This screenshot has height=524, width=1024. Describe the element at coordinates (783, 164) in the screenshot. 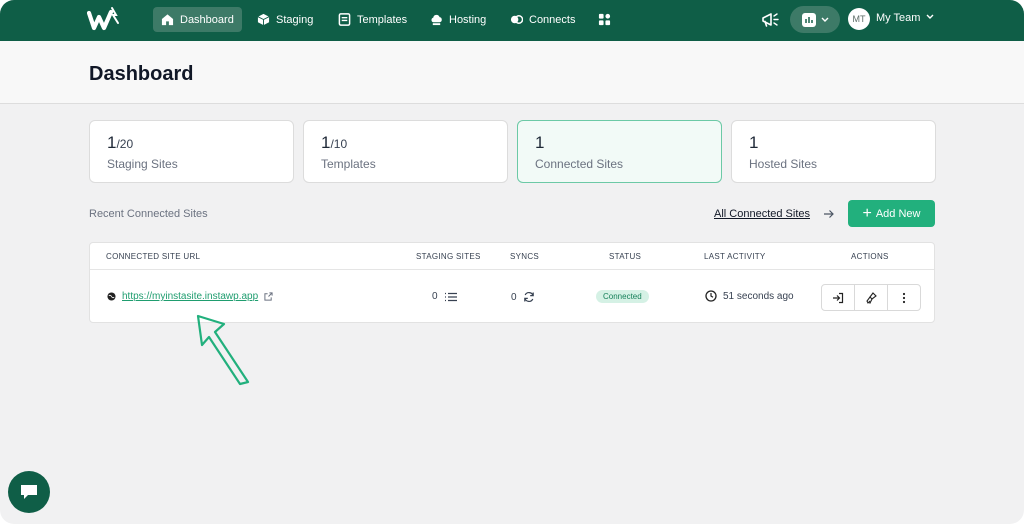

I see `stat-label: Hosted Sites` at that location.